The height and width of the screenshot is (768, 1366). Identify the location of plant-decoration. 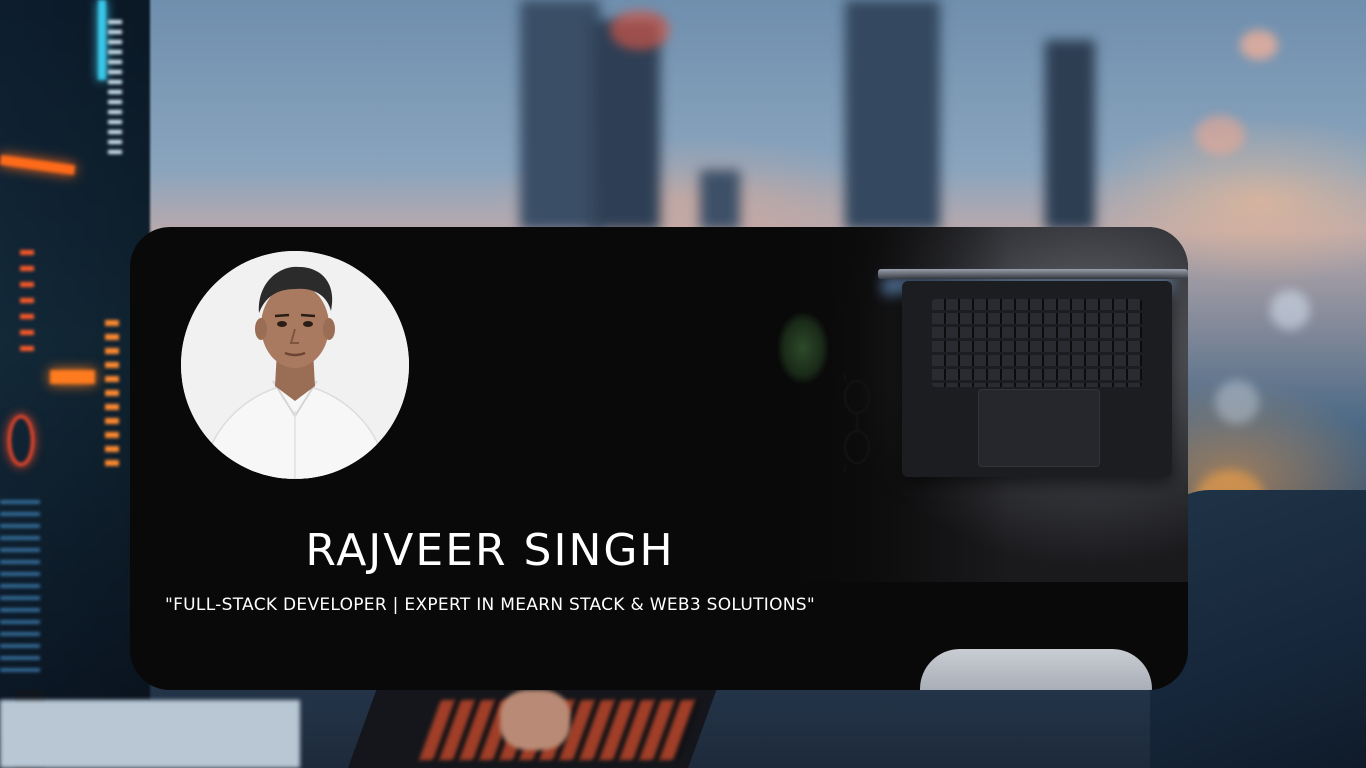
(803, 348).